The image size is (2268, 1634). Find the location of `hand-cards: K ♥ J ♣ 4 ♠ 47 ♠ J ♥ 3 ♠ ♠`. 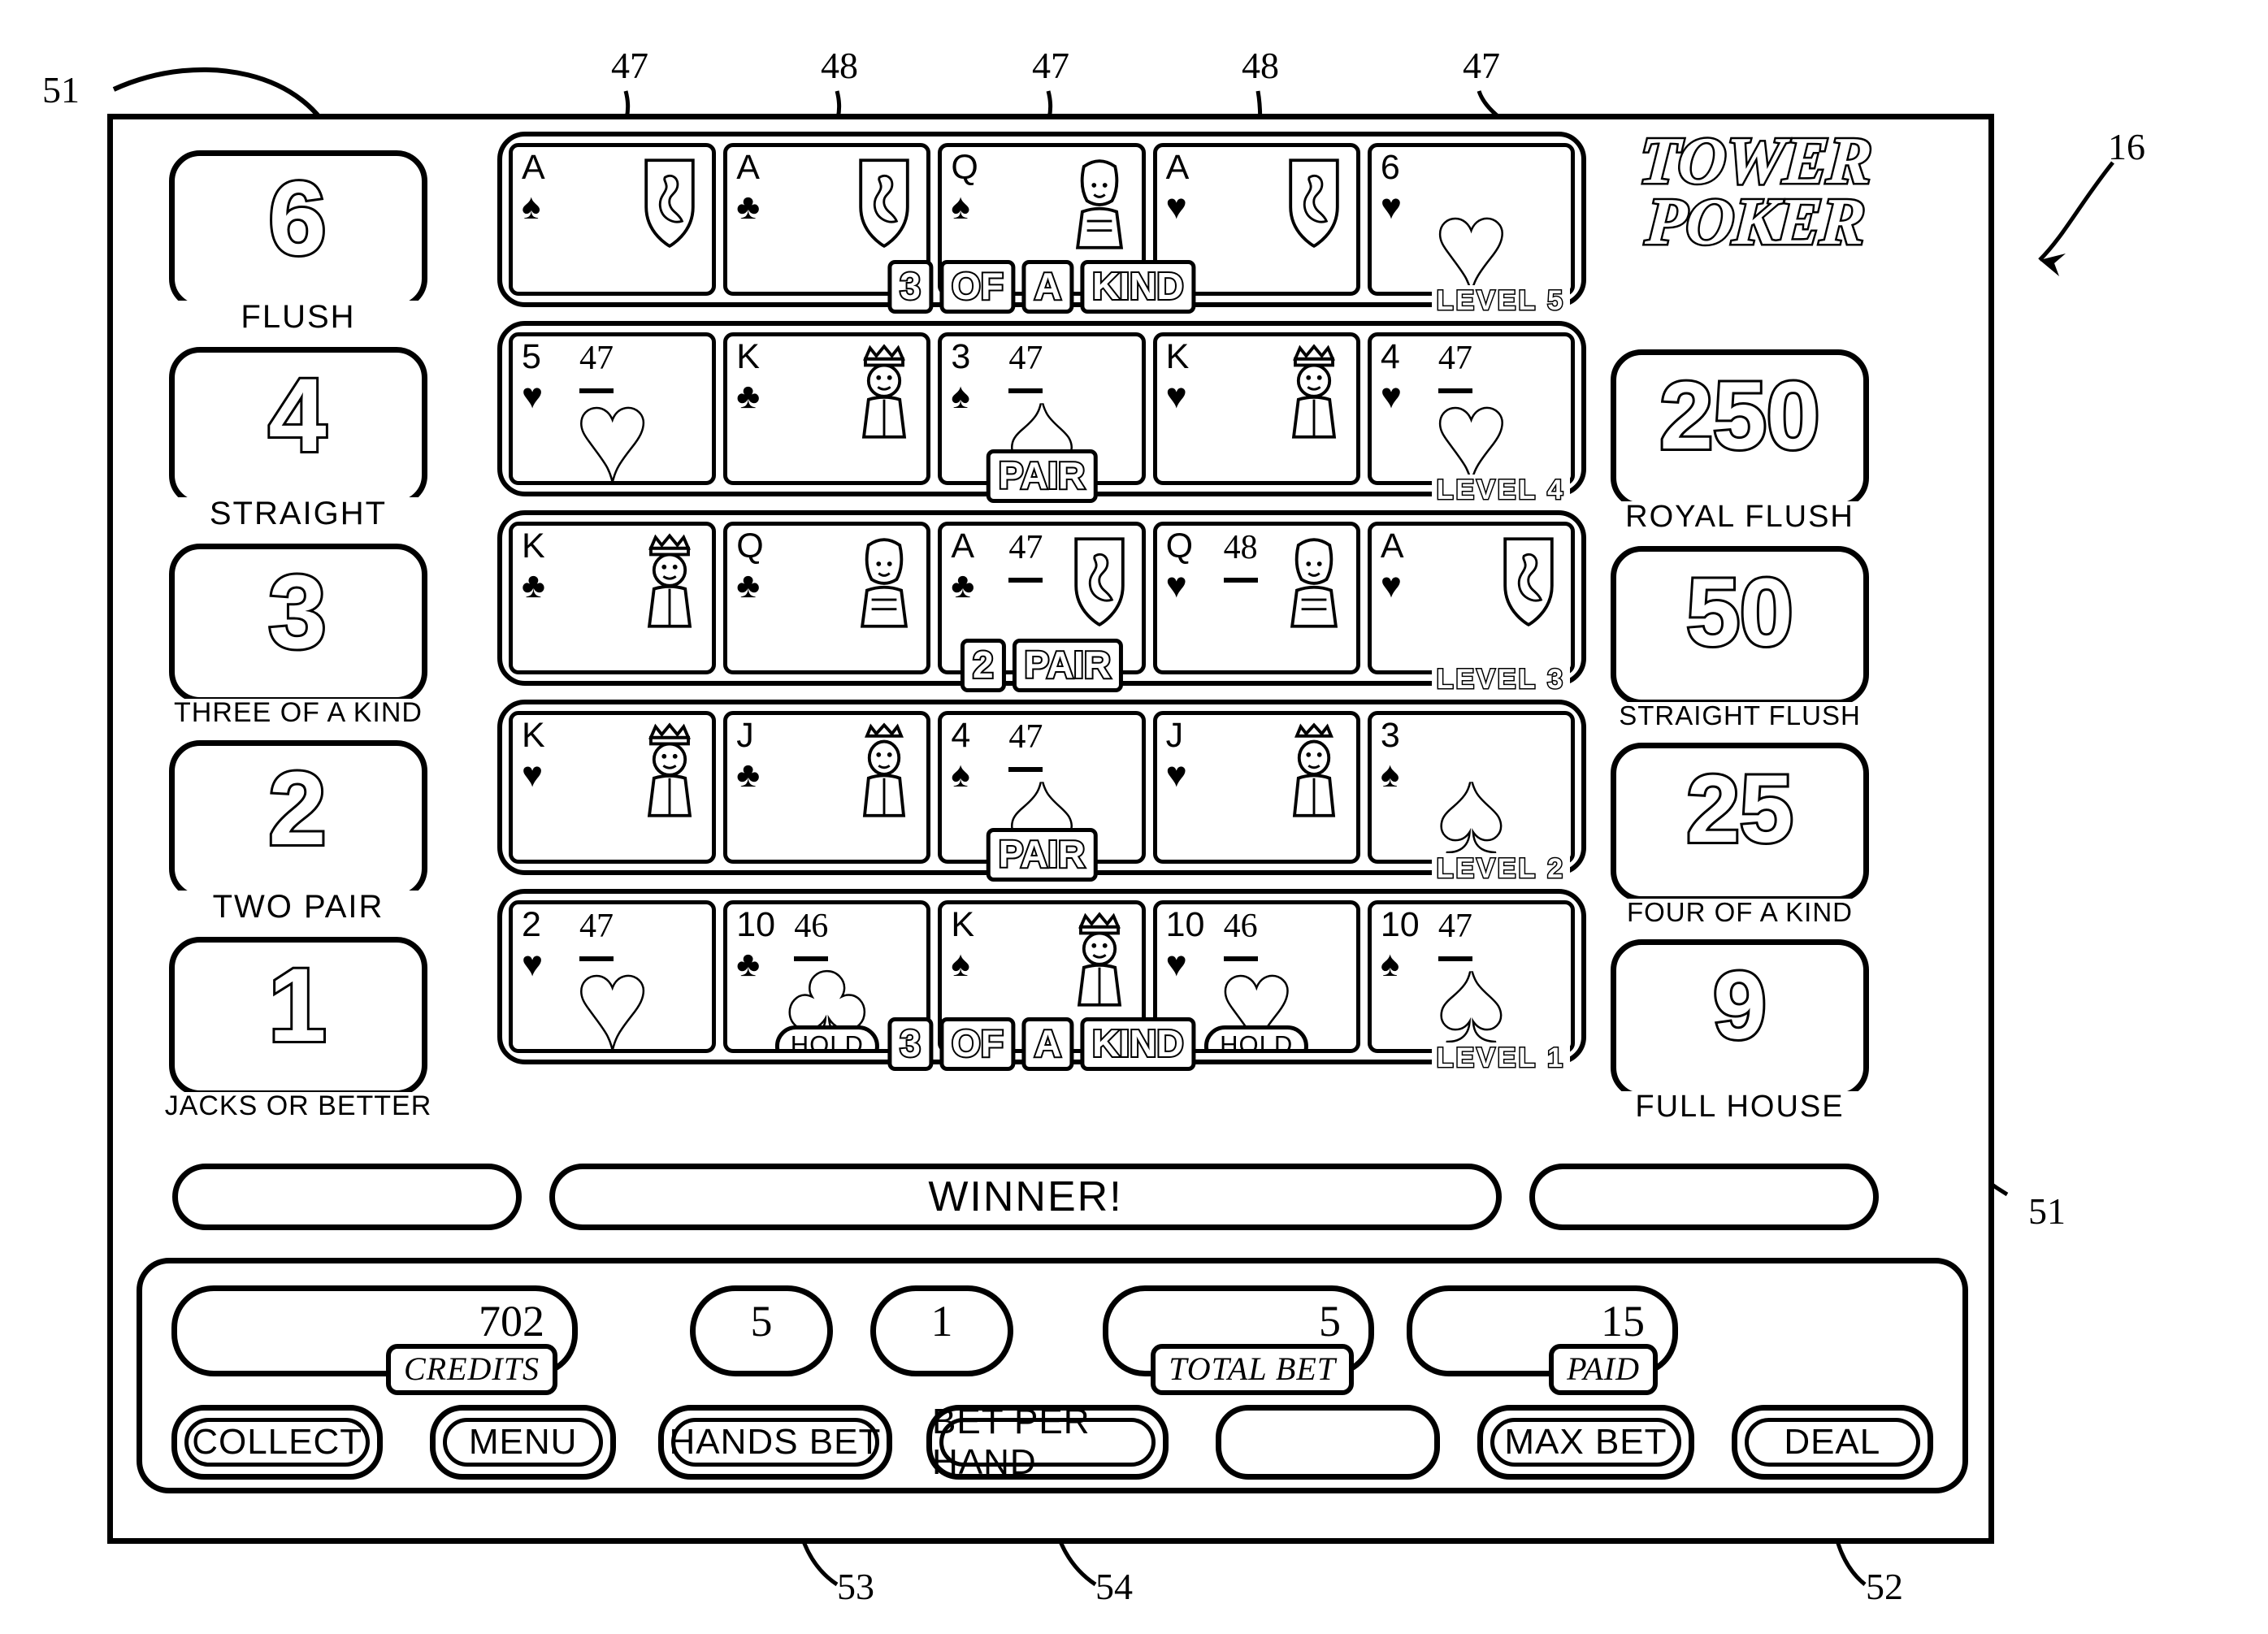

hand-cards: K ♥ J ♣ 4 ♠ 47 ♠ J ♥ 3 ♠ ♠ is located at coordinates (1042, 788).